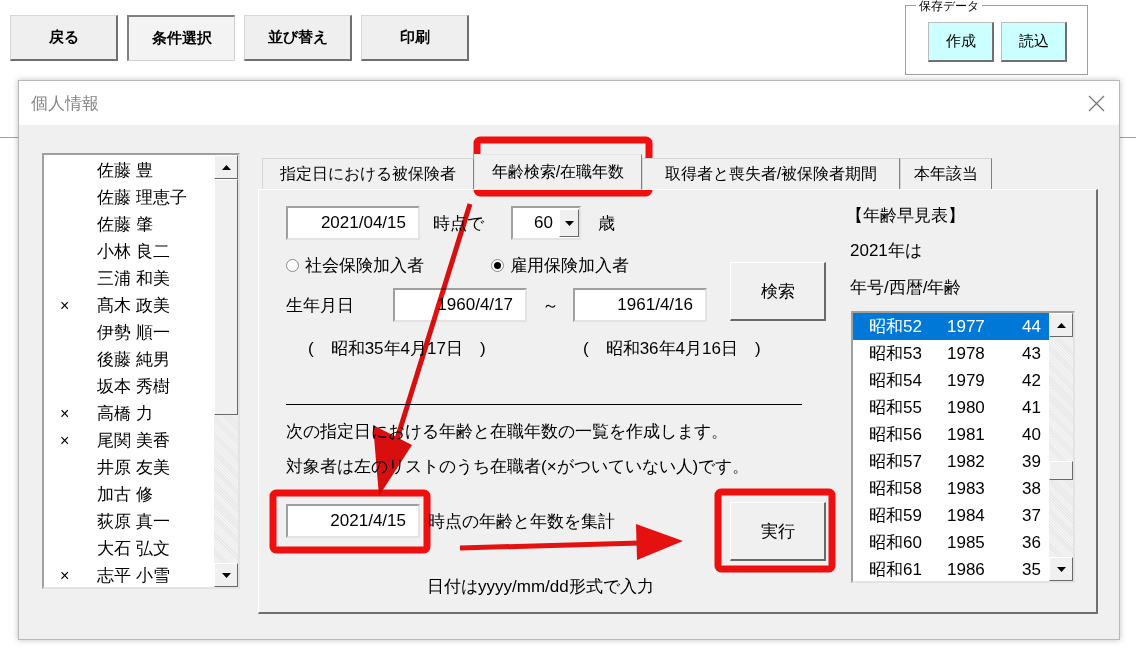 The height and width of the screenshot is (669, 1136). Describe the element at coordinates (129, 305) in the screenshot. I see `list-item: × 髙木 政美` at that location.